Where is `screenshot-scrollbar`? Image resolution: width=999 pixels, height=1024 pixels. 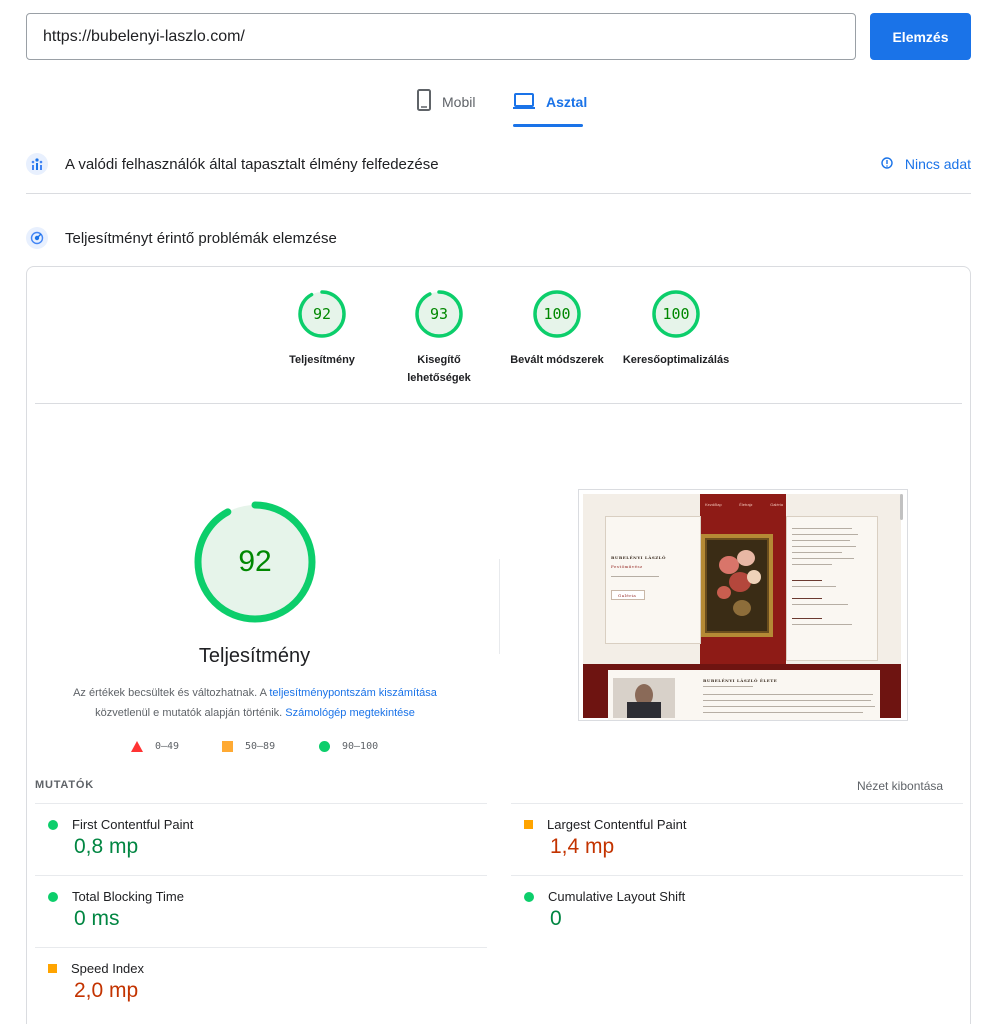
screenshot-scrollbar is located at coordinates (901, 507).